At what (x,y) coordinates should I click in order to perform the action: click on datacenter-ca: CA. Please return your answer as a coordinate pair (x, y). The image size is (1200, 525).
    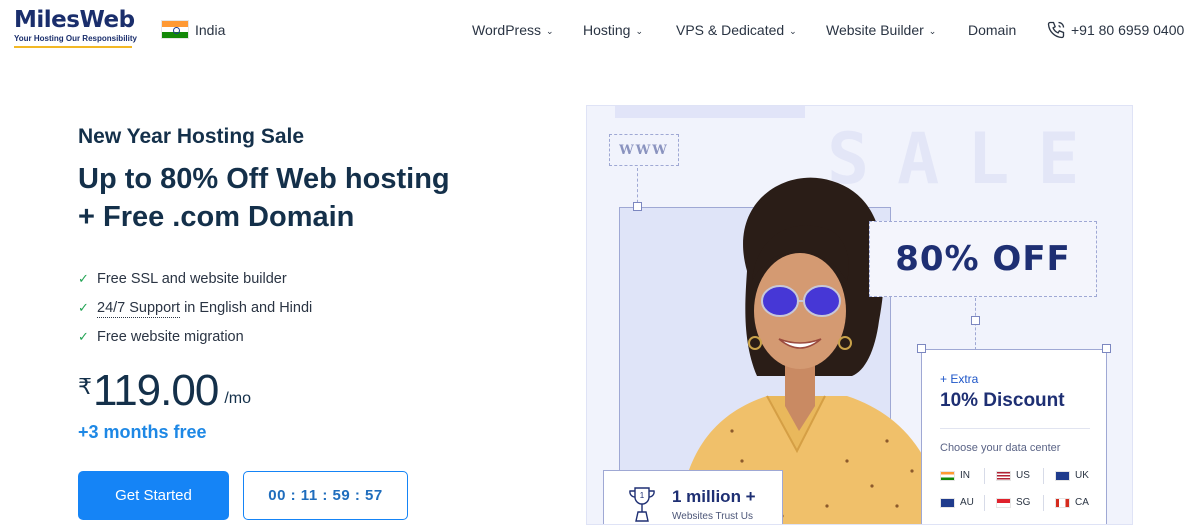
    Looking at the image, I should click on (1072, 502).